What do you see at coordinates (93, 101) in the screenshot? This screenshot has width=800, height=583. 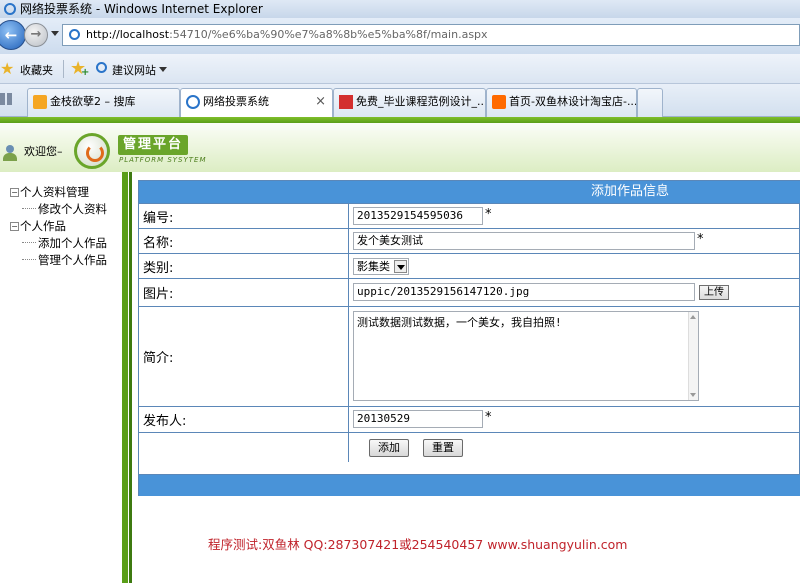 I see `tab-label: 金枝欲孽2 – 搜库` at bounding box center [93, 101].